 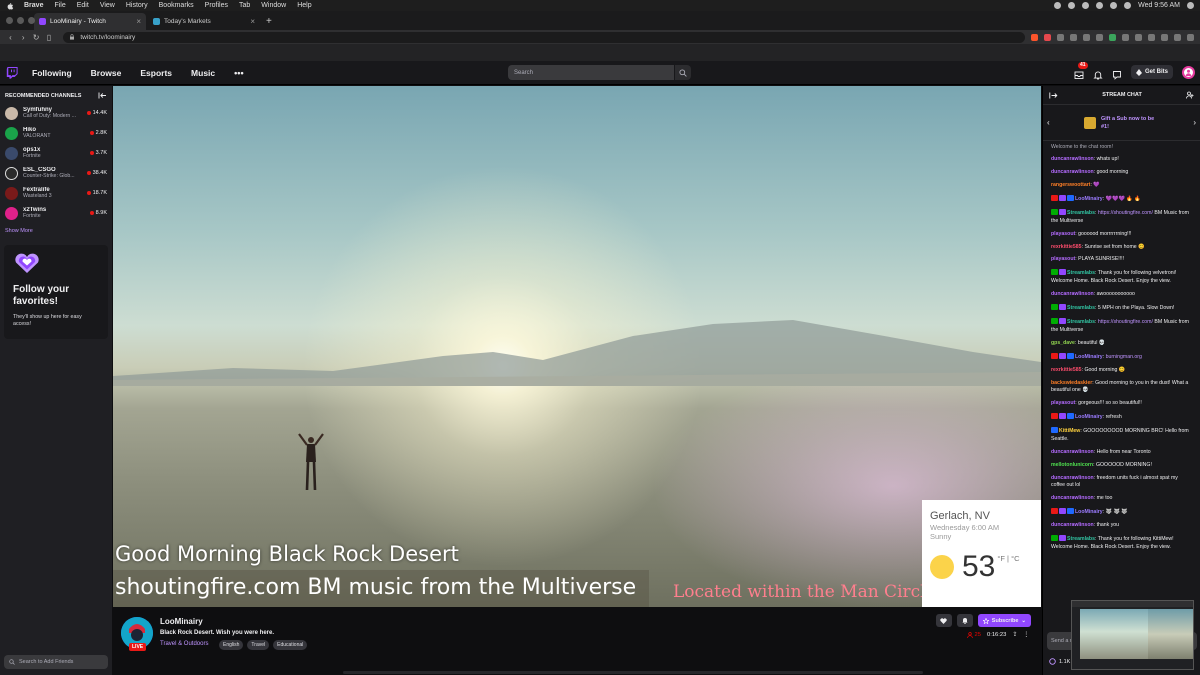 What do you see at coordinates (20, 20) in the screenshot?
I see `minimize-window-icon` at bounding box center [20, 20].